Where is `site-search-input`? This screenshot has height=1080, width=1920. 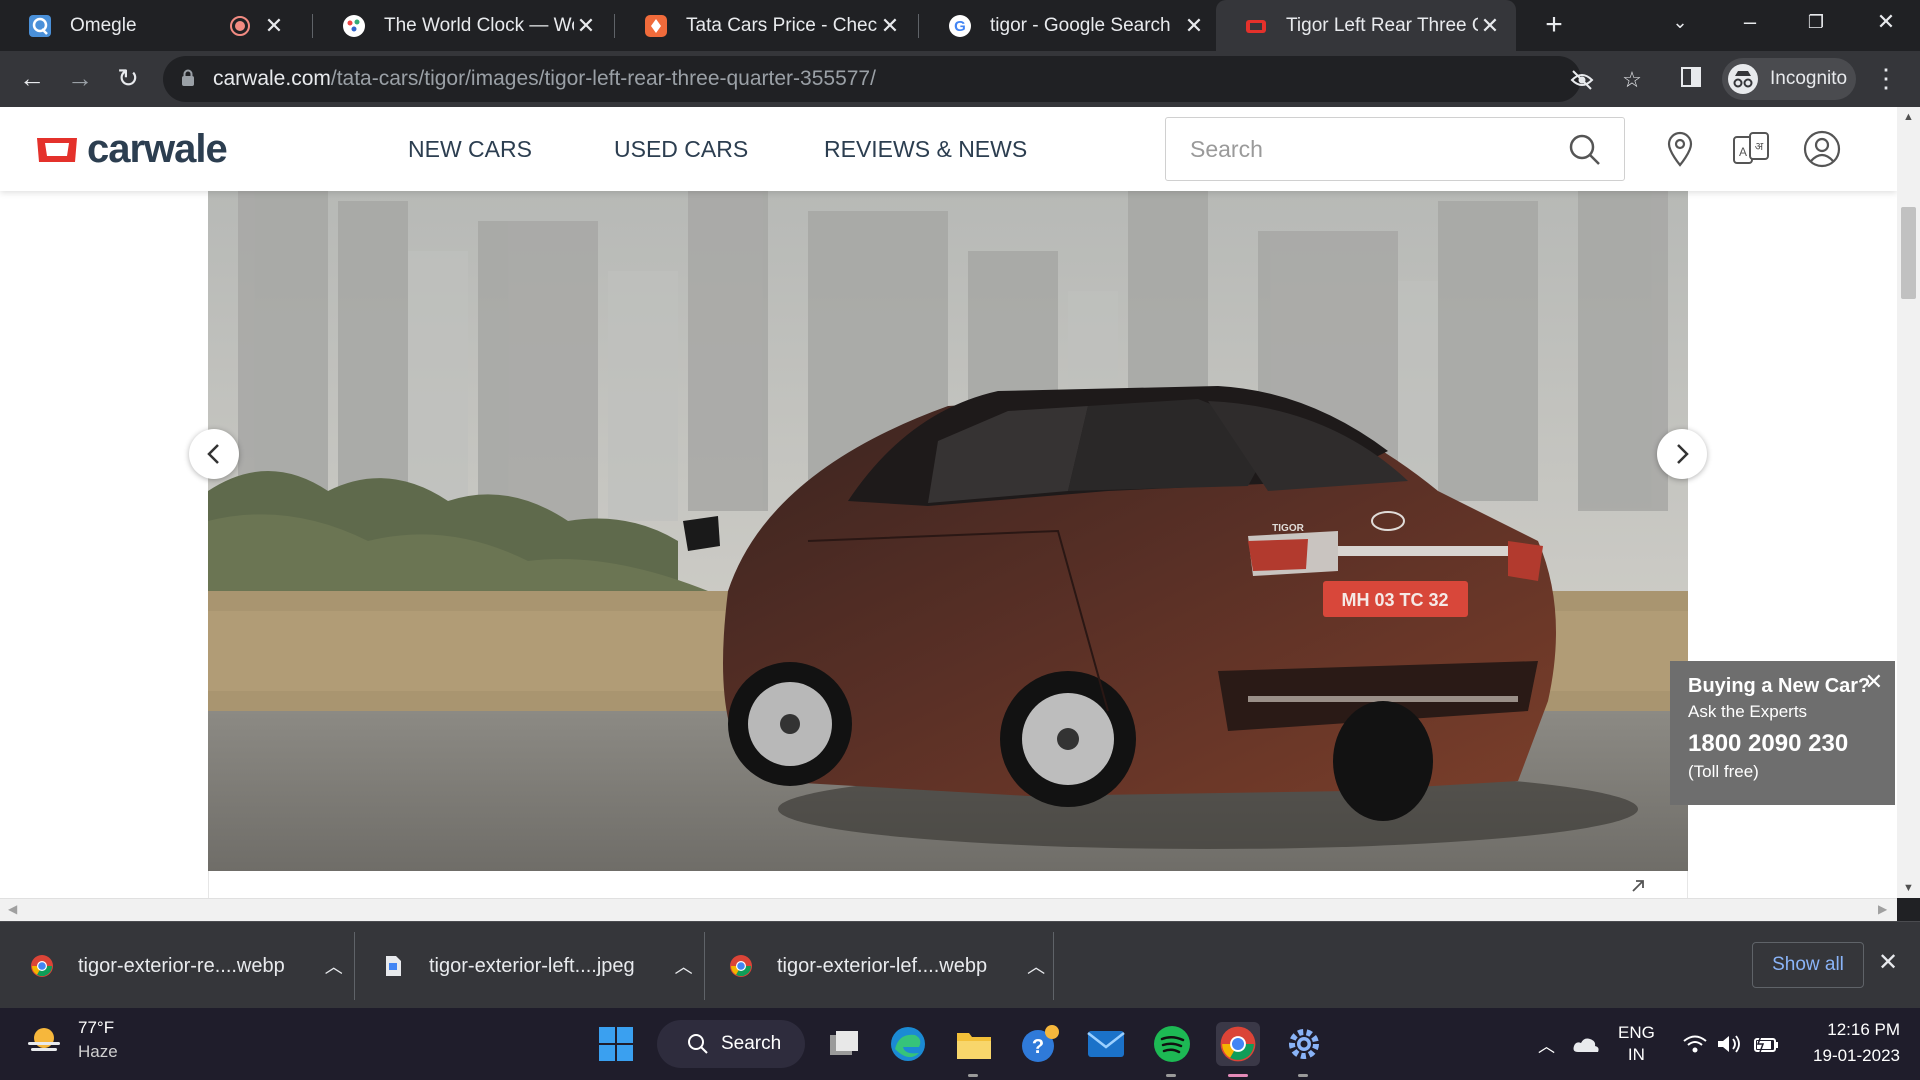 site-search-input is located at coordinates (1375, 149).